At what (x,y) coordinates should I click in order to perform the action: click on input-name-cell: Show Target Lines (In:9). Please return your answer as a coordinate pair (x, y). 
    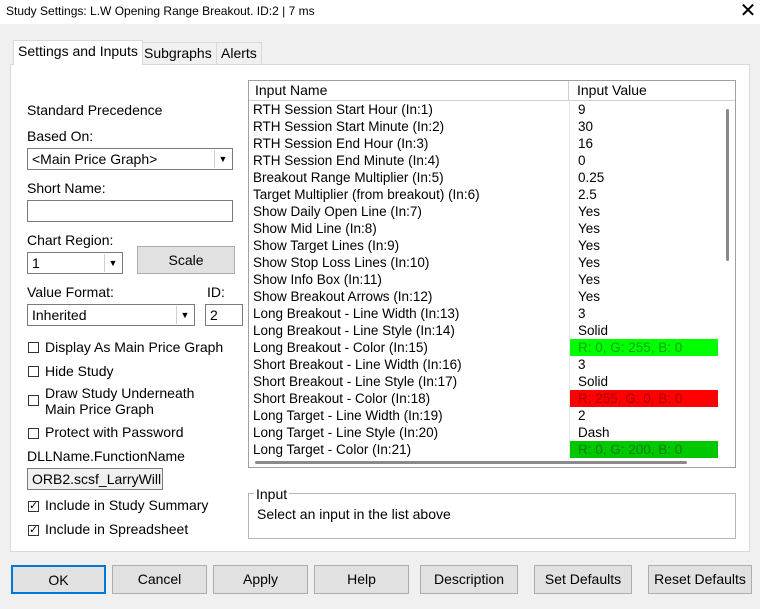
    Looking at the image, I should click on (326, 245).